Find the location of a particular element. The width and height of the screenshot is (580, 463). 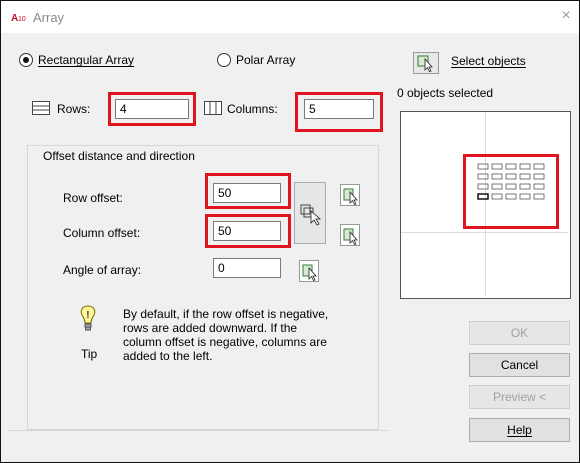

tip-line: rows are added downward. If the is located at coordinates (210, 328).